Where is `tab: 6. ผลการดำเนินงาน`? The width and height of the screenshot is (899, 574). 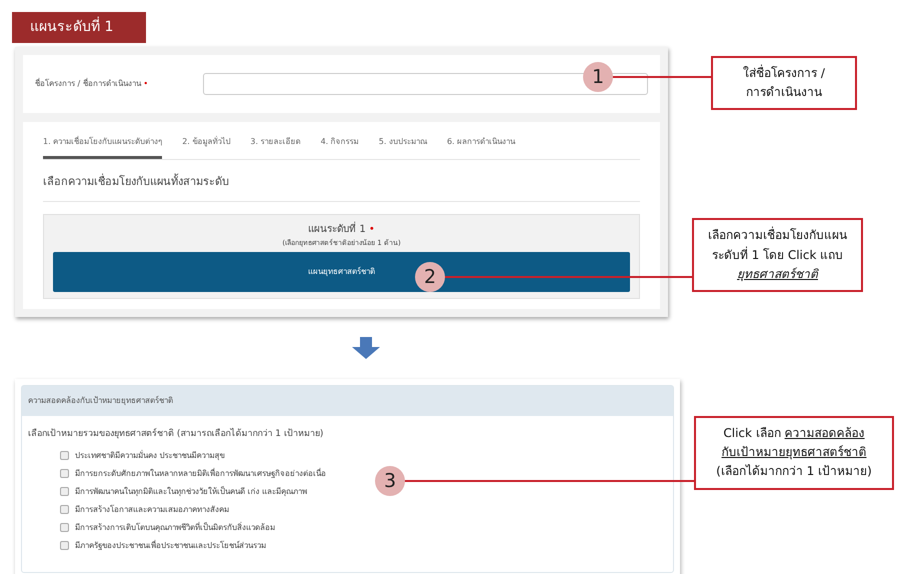
tab: 6. ผลการดำเนินงาน is located at coordinates (481, 147).